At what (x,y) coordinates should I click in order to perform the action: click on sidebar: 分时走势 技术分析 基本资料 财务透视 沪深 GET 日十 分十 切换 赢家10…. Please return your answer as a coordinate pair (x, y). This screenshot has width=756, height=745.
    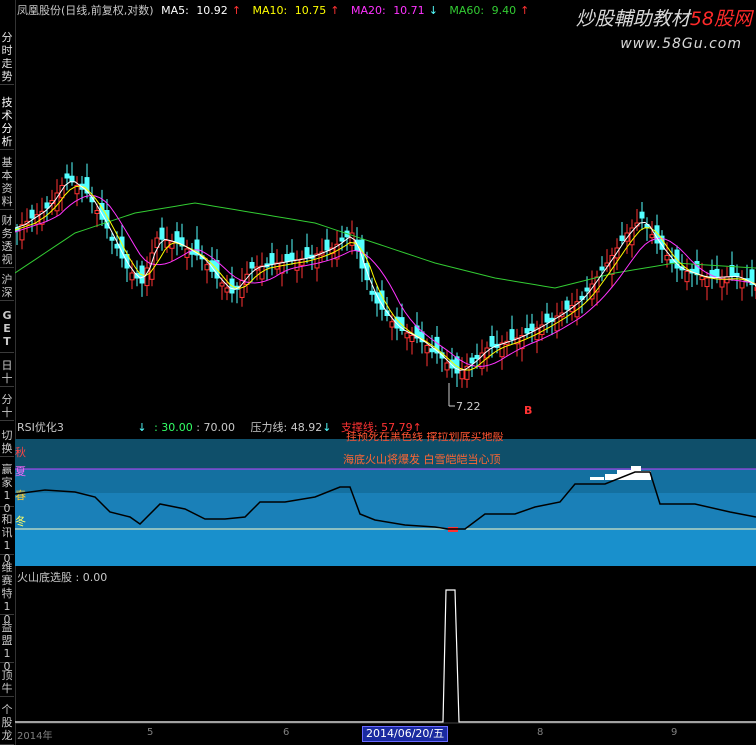
    Looking at the image, I should click on (8, 372).